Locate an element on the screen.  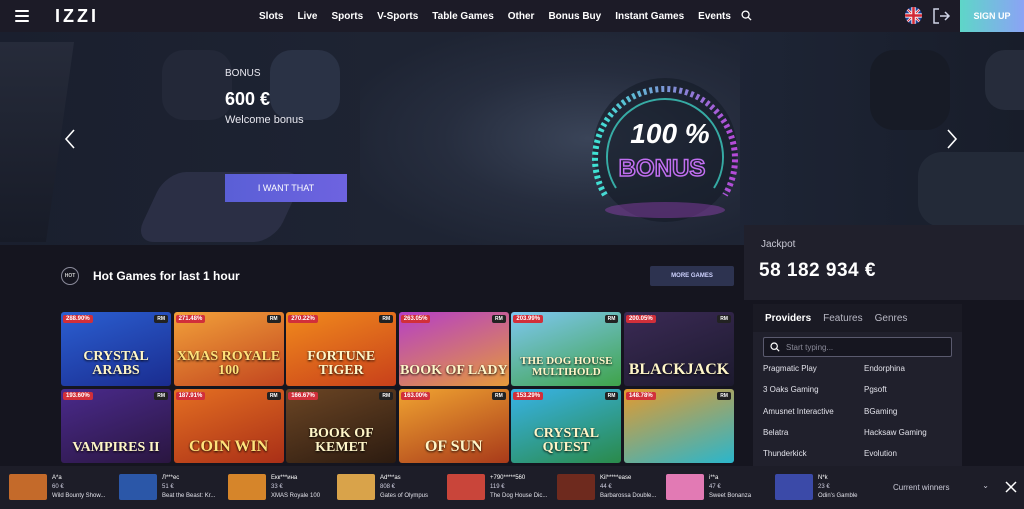
provider-item: Hacksaw Gaming is located at coordinates (911, 436).